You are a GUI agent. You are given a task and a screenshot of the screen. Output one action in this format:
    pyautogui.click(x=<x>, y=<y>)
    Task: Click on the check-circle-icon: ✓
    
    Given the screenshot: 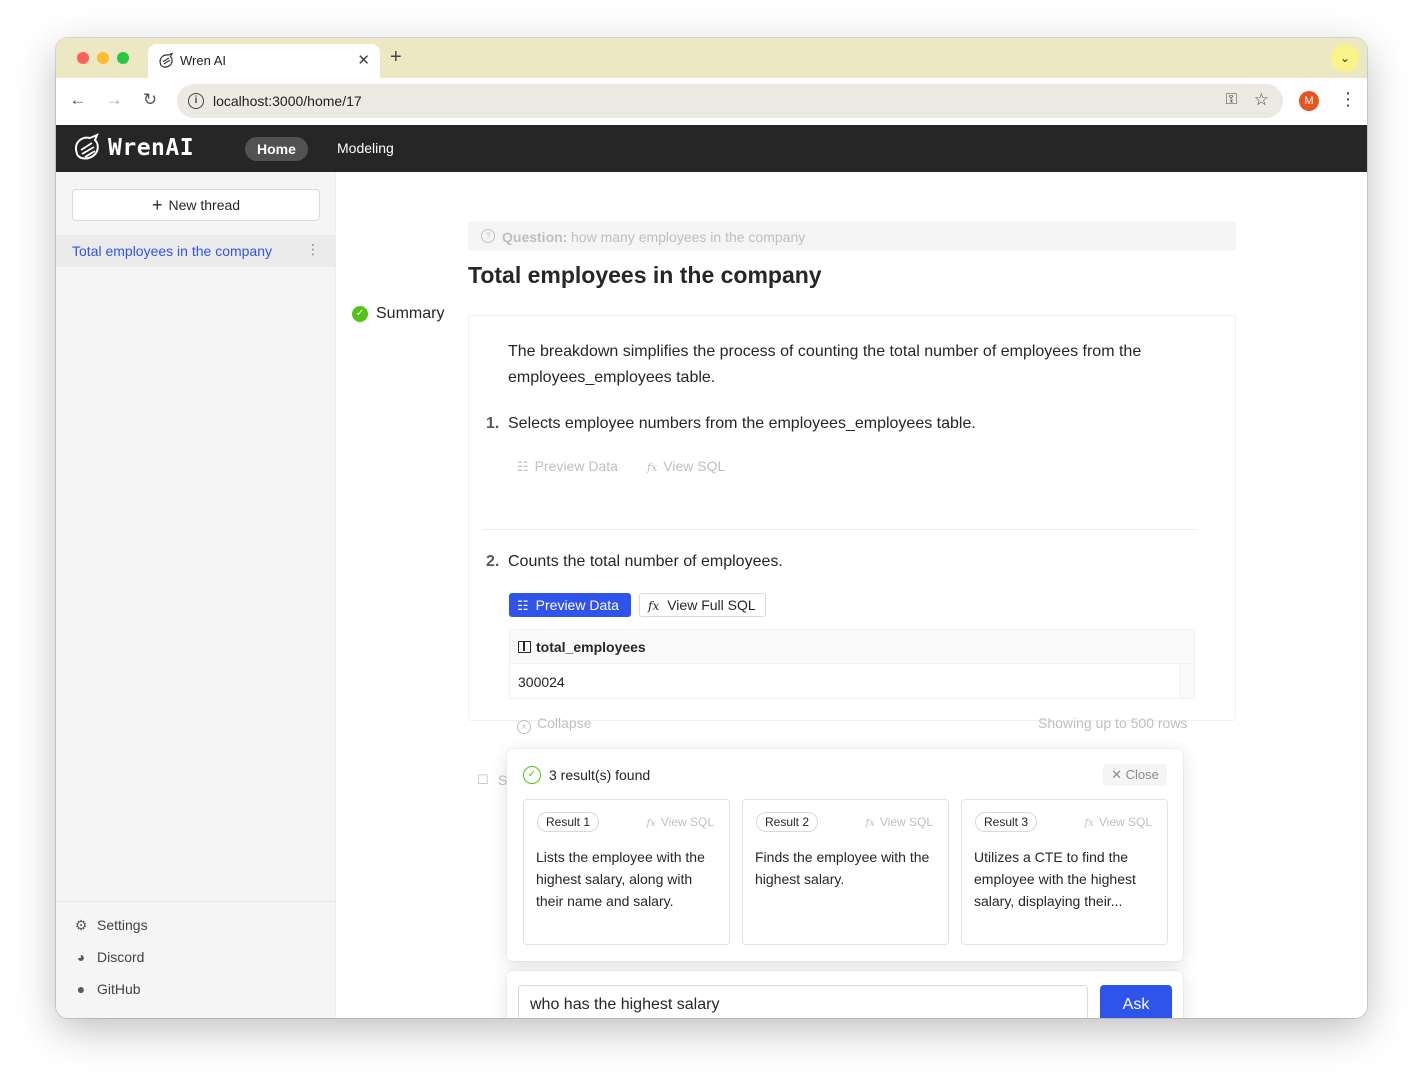 What is the action you would take?
    pyautogui.click(x=532, y=775)
    